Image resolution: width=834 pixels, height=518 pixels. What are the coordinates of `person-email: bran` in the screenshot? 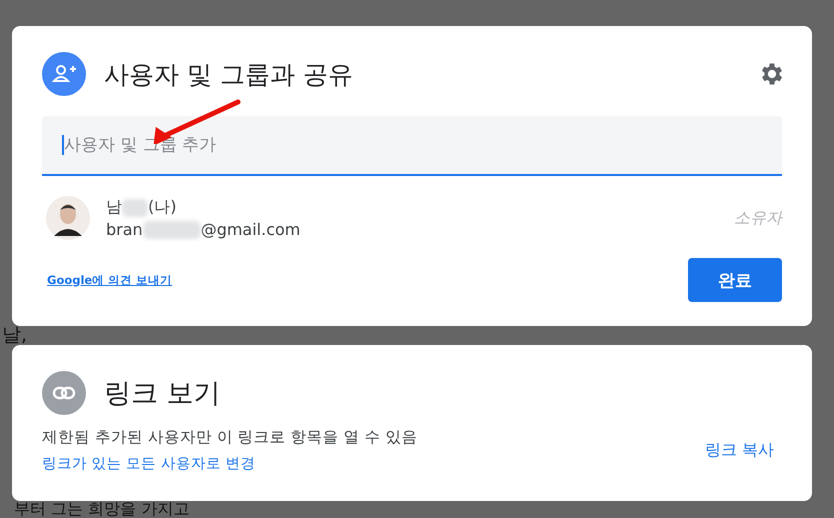 It's located at (124, 229).